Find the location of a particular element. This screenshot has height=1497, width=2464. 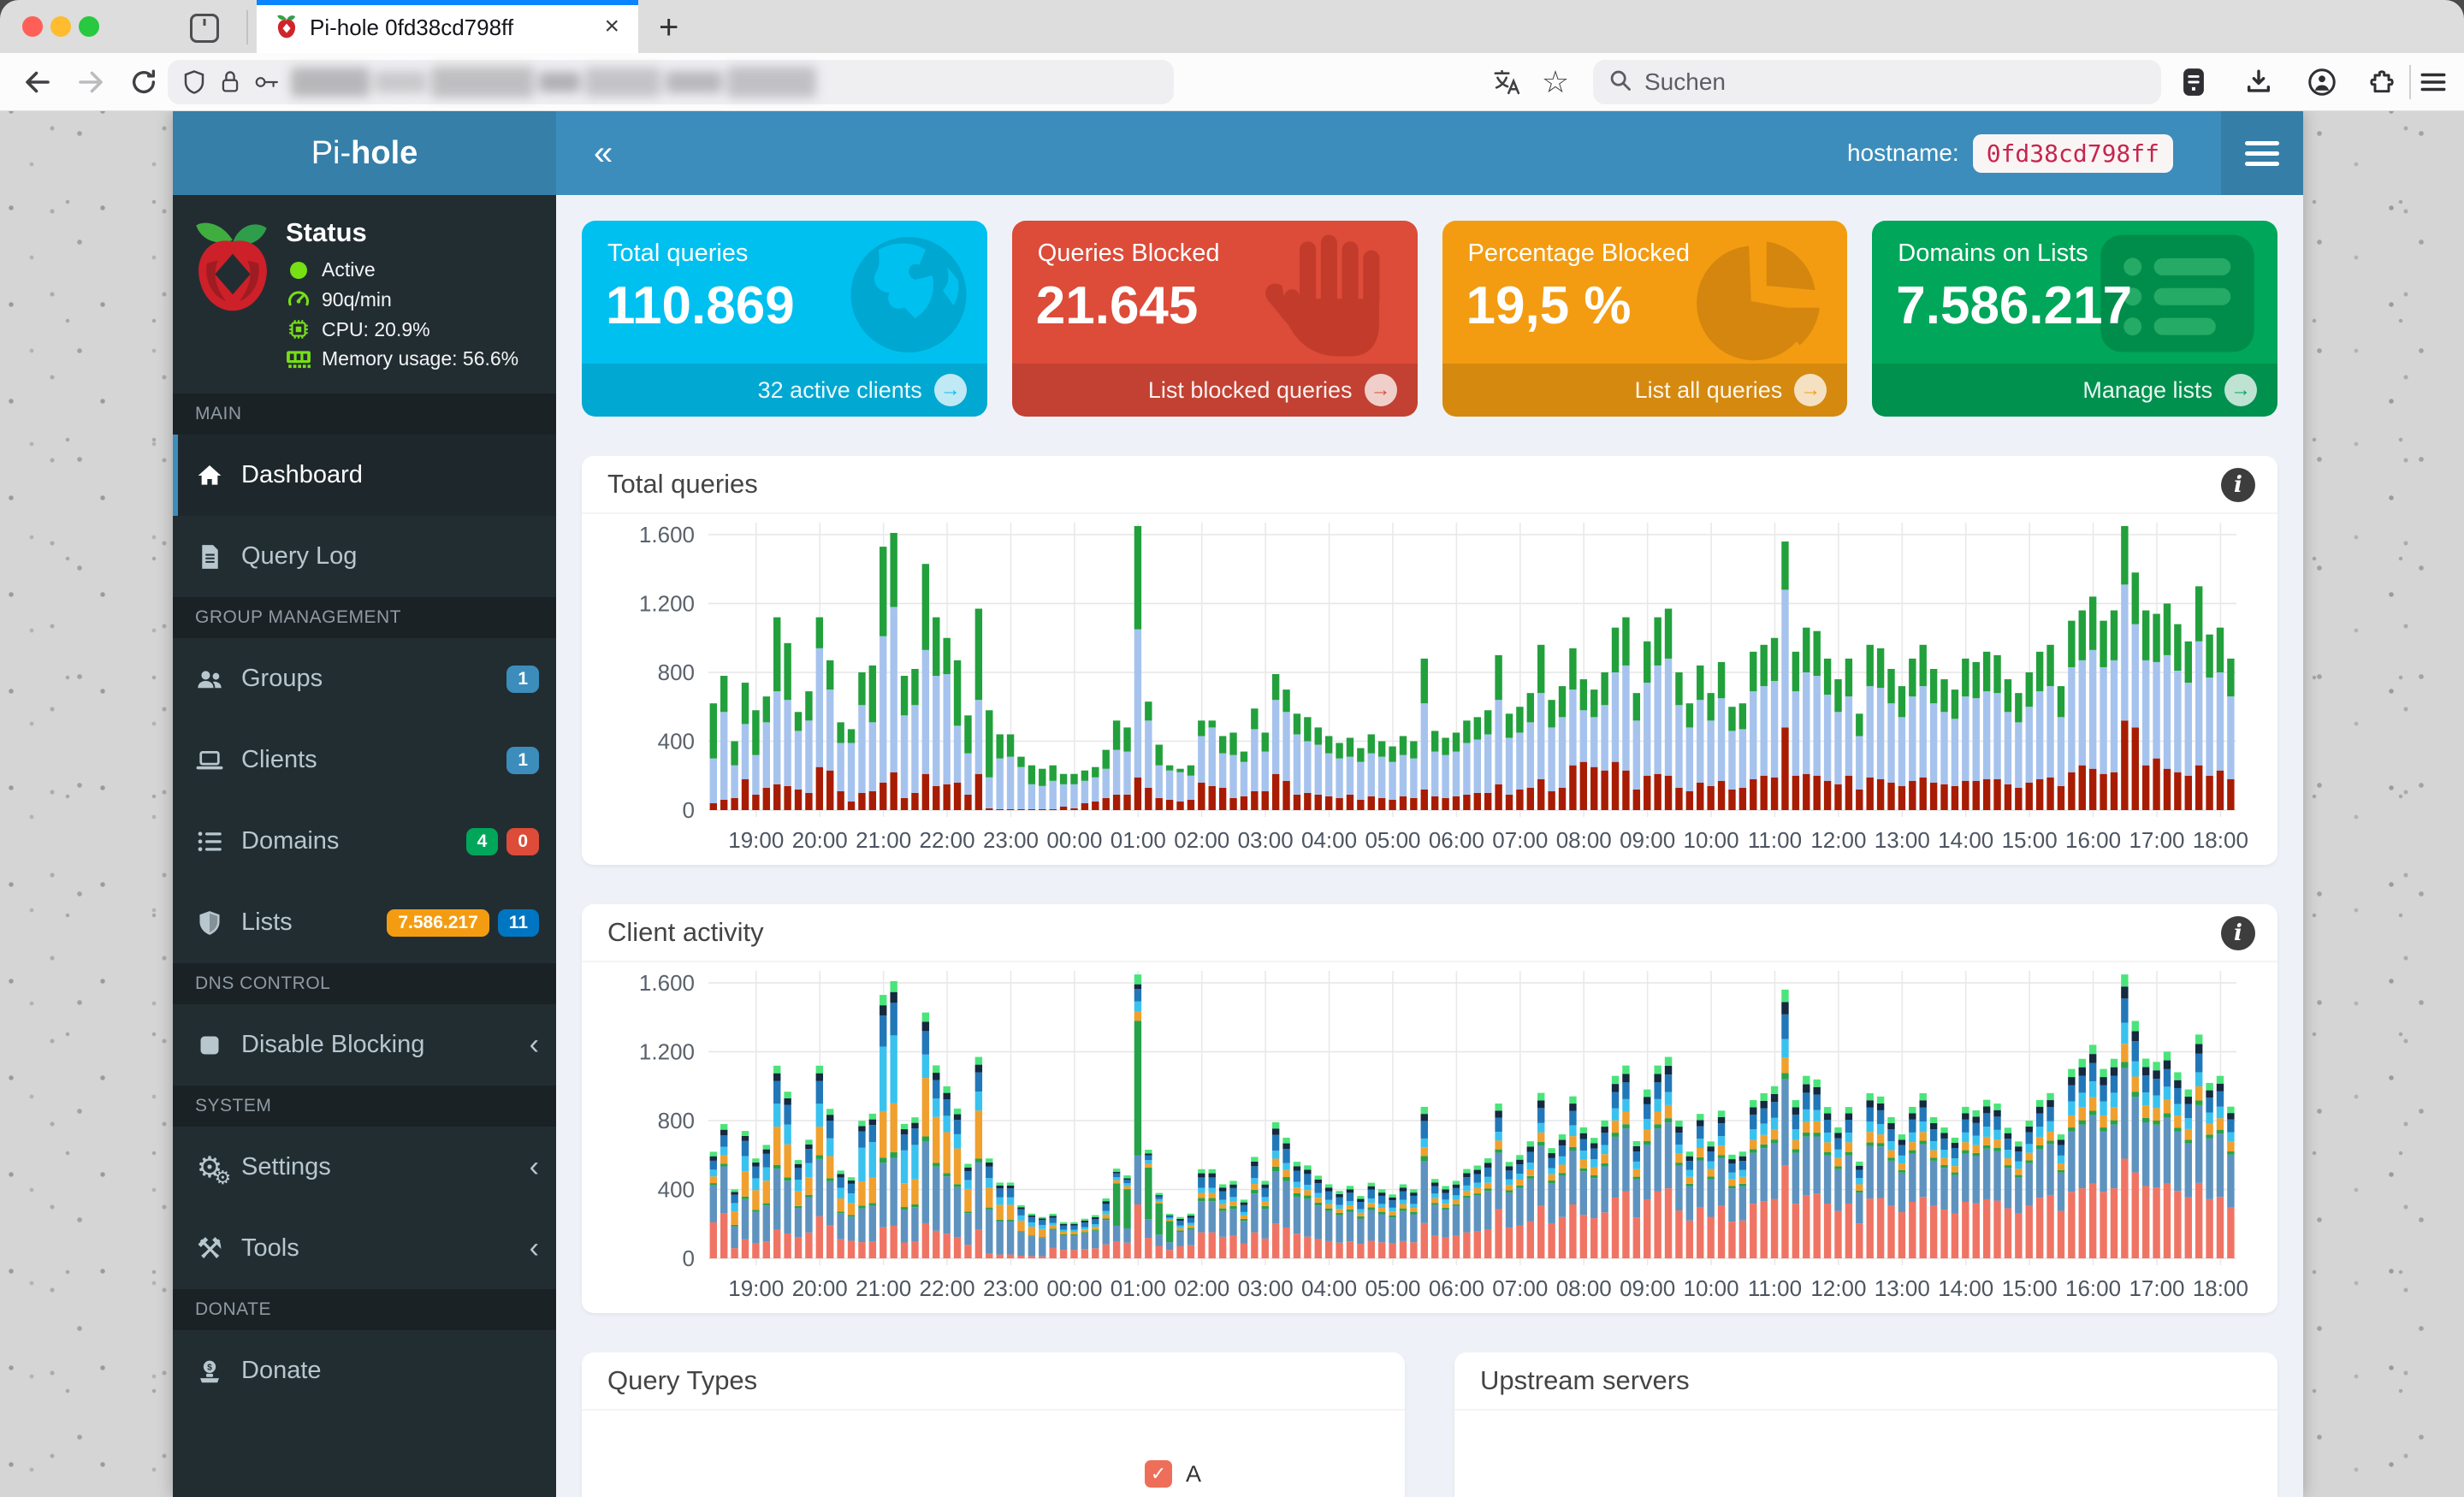

macos-close-button is located at coordinates (32, 26).